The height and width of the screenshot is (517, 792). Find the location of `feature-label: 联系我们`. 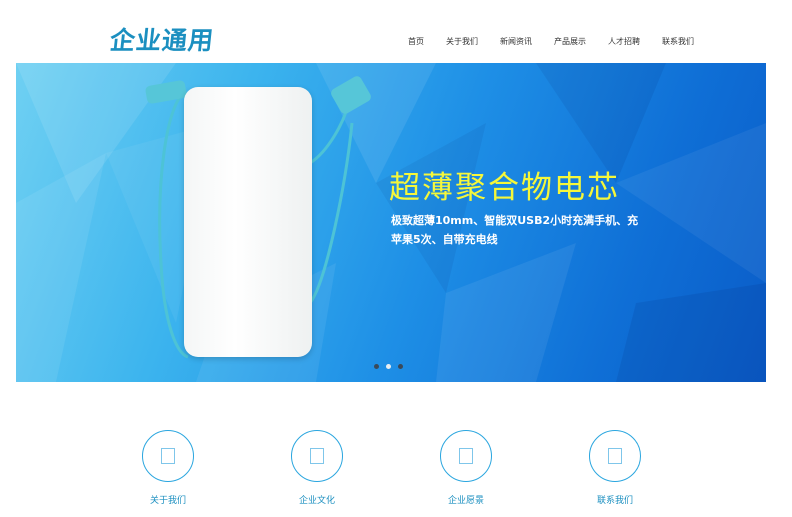

feature-label: 联系我们 is located at coordinates (614, 501).